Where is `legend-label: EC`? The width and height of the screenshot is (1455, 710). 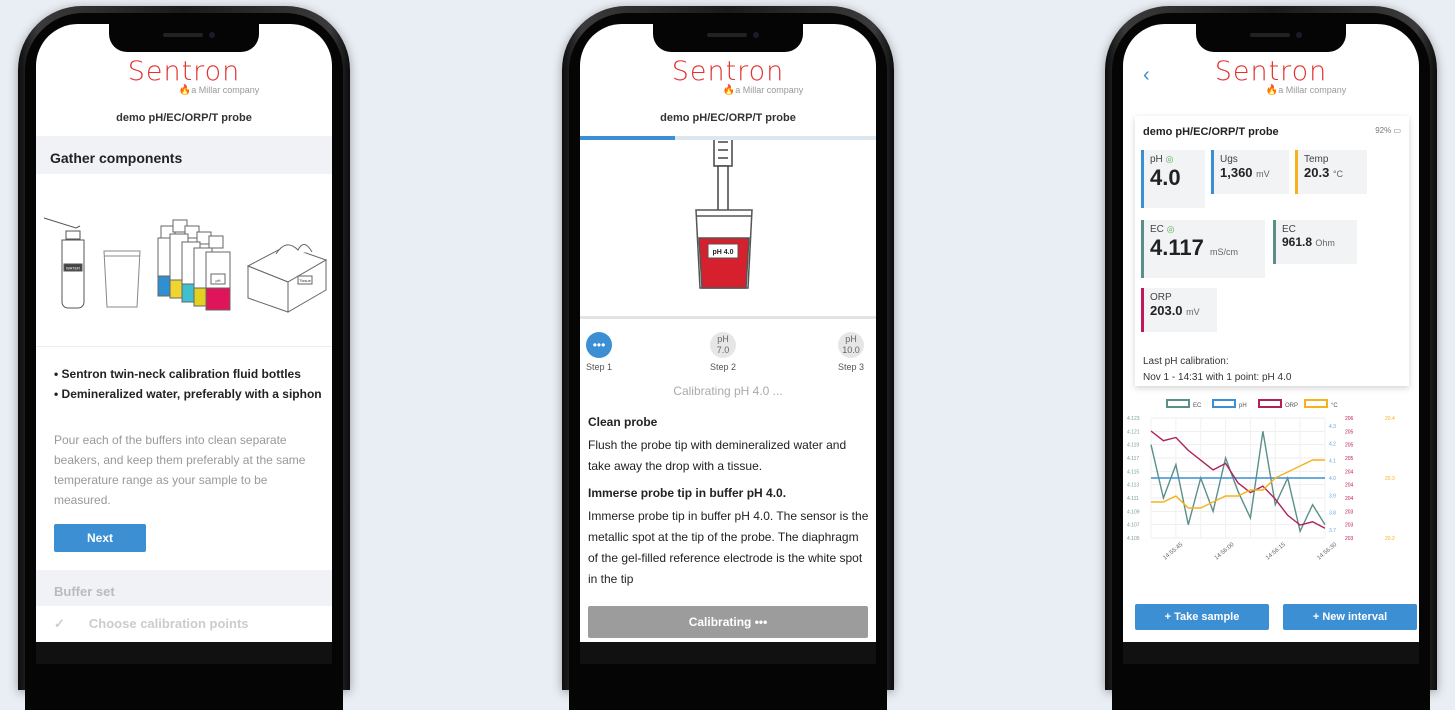
legend-label: EC is located at coordinates (1197, 406).